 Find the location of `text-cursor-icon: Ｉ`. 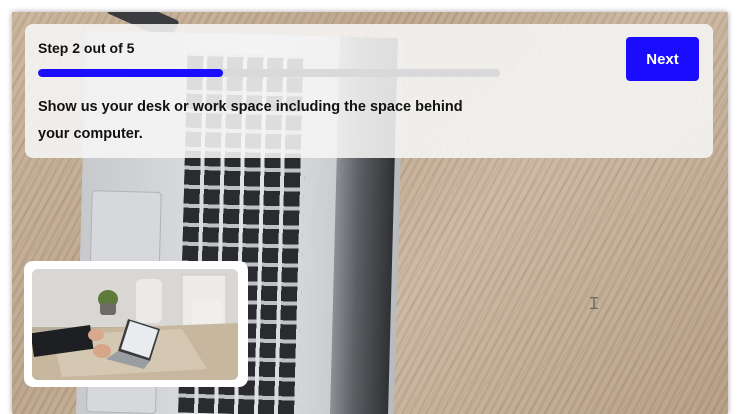

text-cursor-icon: Ｉ is located at coordinates (594, 303).